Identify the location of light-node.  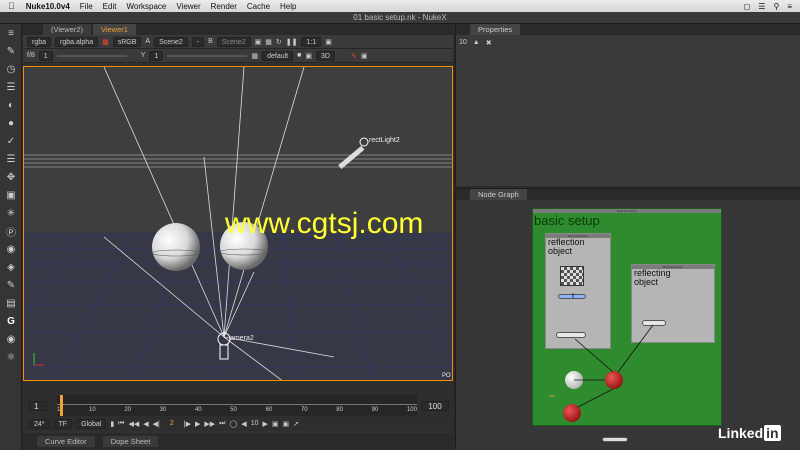
(571, 335).